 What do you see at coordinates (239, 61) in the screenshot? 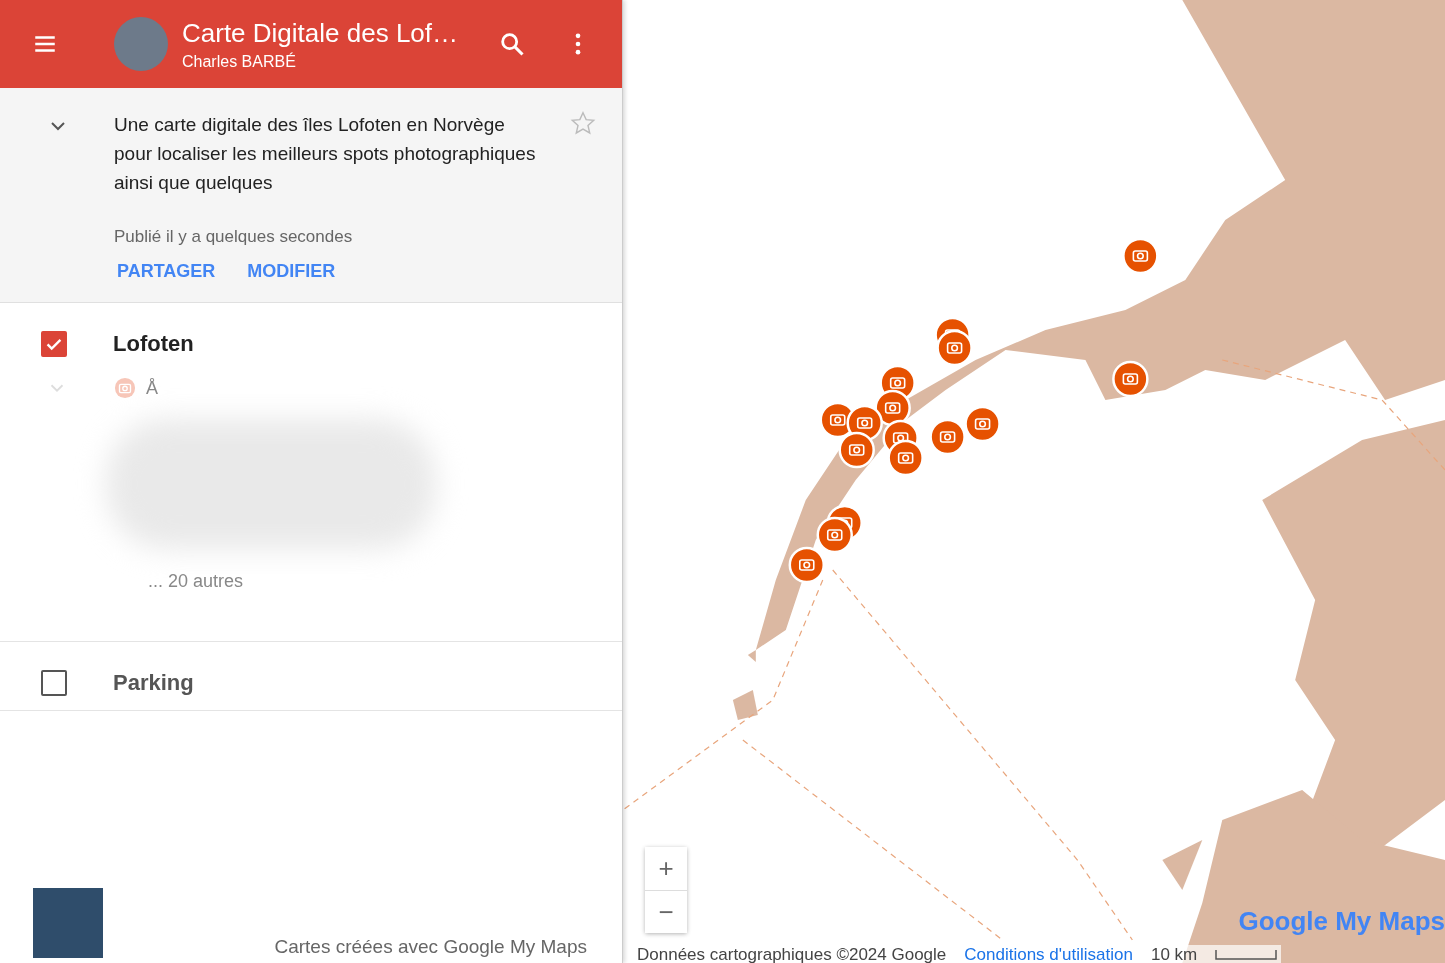
I see `author-name: Charles BARBÉ` at bounding box center [239, 61].